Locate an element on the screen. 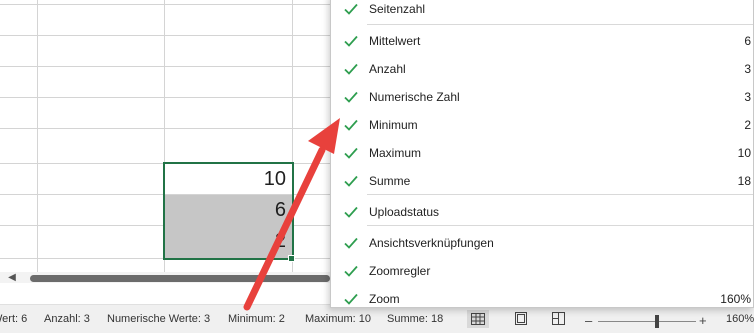  menu-item-seitenzahl: Seitenzahl is located at coordinates (542, 11).